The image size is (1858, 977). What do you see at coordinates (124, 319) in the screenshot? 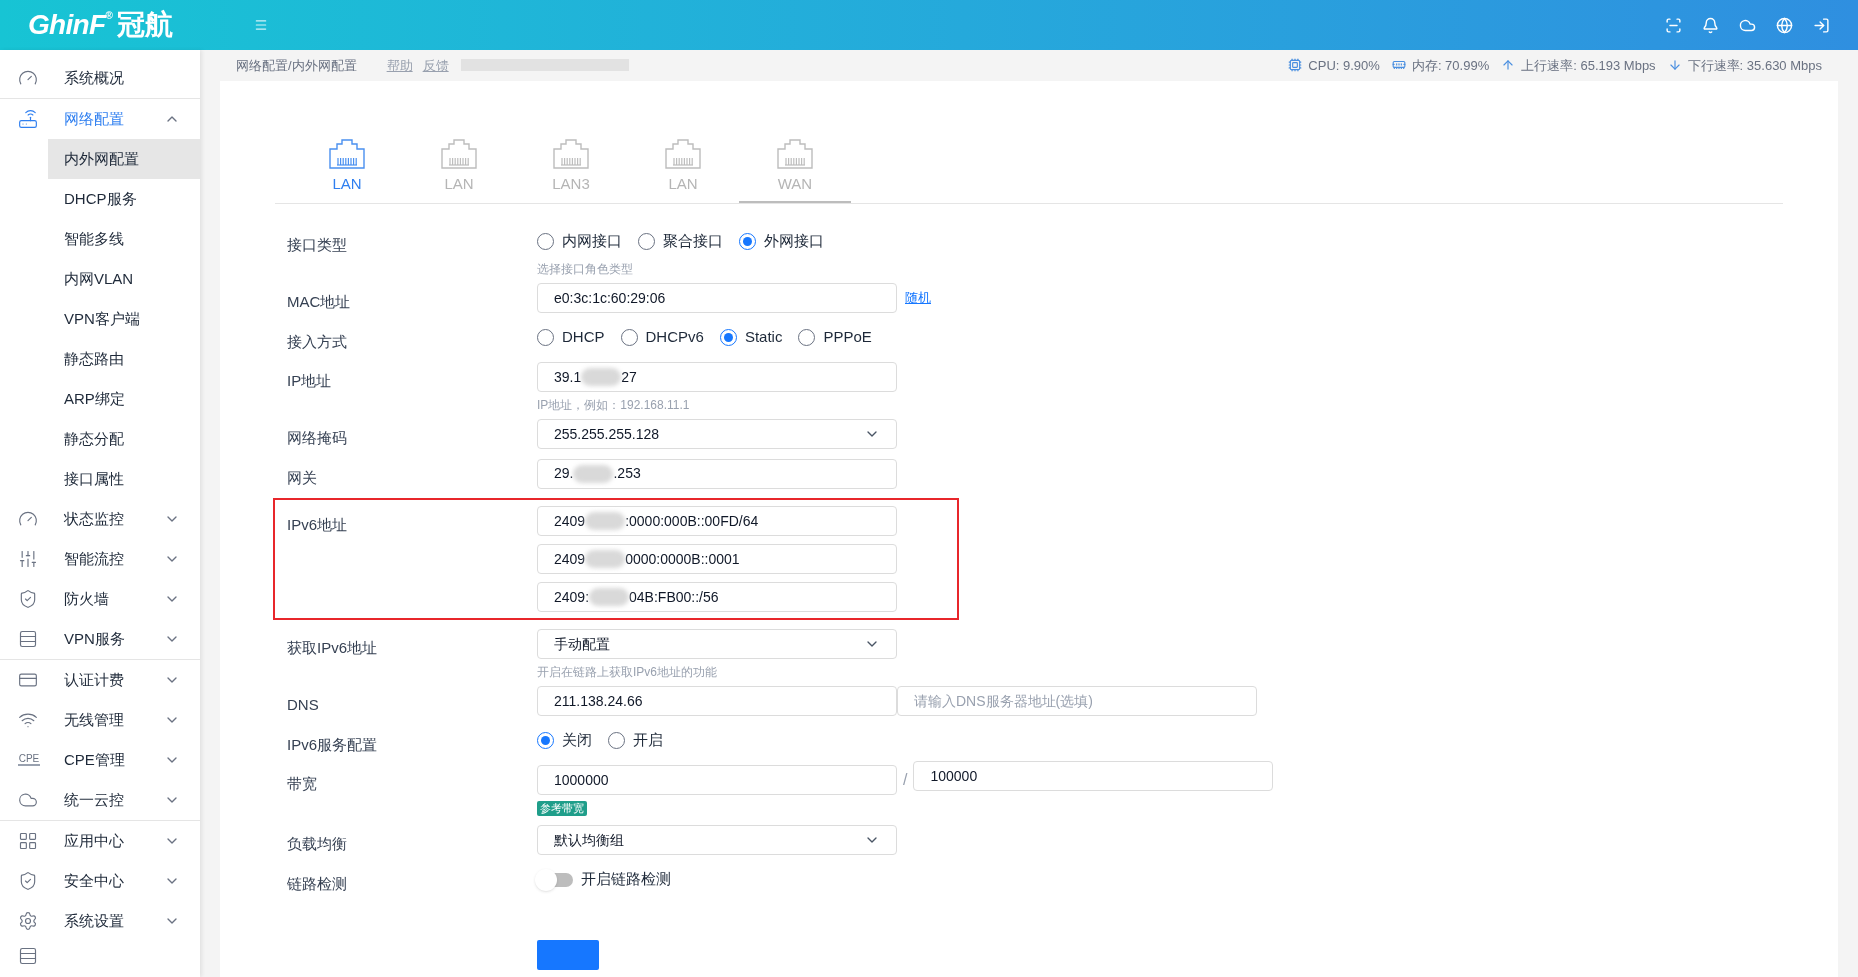
I see `sidebar-subitem: VPN客户端` at bounding box center [124, 319].